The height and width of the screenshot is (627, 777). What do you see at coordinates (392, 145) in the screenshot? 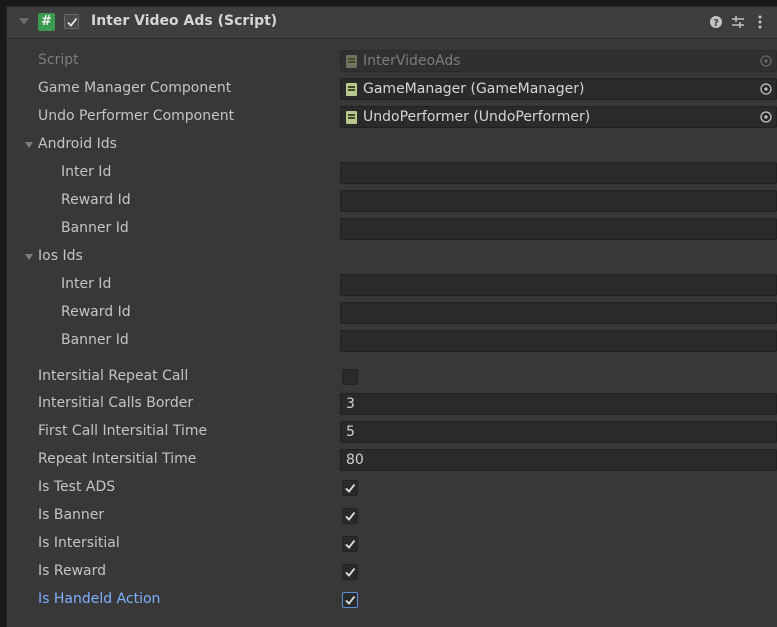
I see `android-ids-foldout: Android Ids` at bounding box center [392, 145].